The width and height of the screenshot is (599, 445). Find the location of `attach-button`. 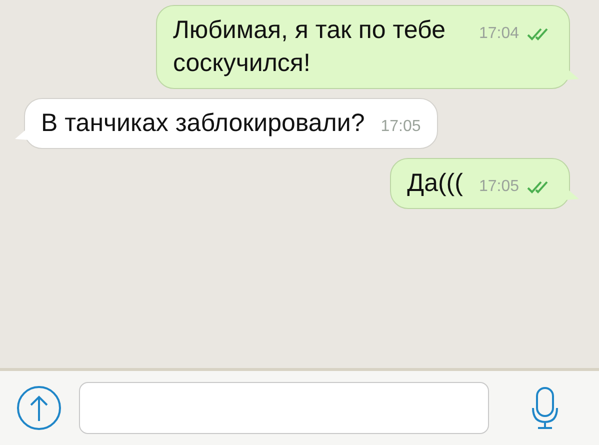

attach-button is located at coordinates (39, 408).